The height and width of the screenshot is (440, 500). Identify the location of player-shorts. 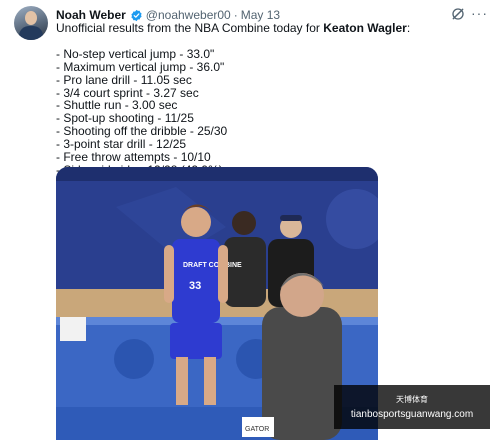
(196, 341).